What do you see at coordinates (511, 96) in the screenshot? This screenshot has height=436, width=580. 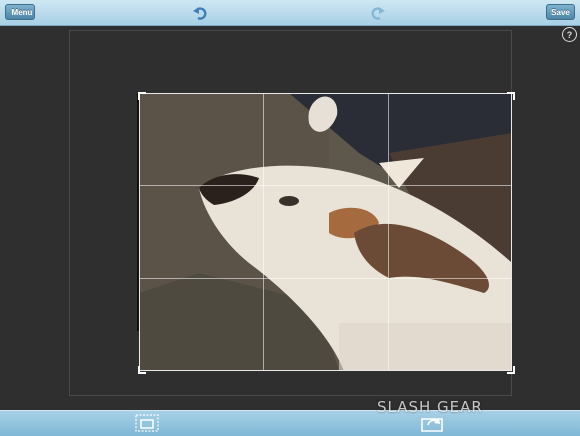 I see `crop-handle-top-right` at bounding box center [511, 96].